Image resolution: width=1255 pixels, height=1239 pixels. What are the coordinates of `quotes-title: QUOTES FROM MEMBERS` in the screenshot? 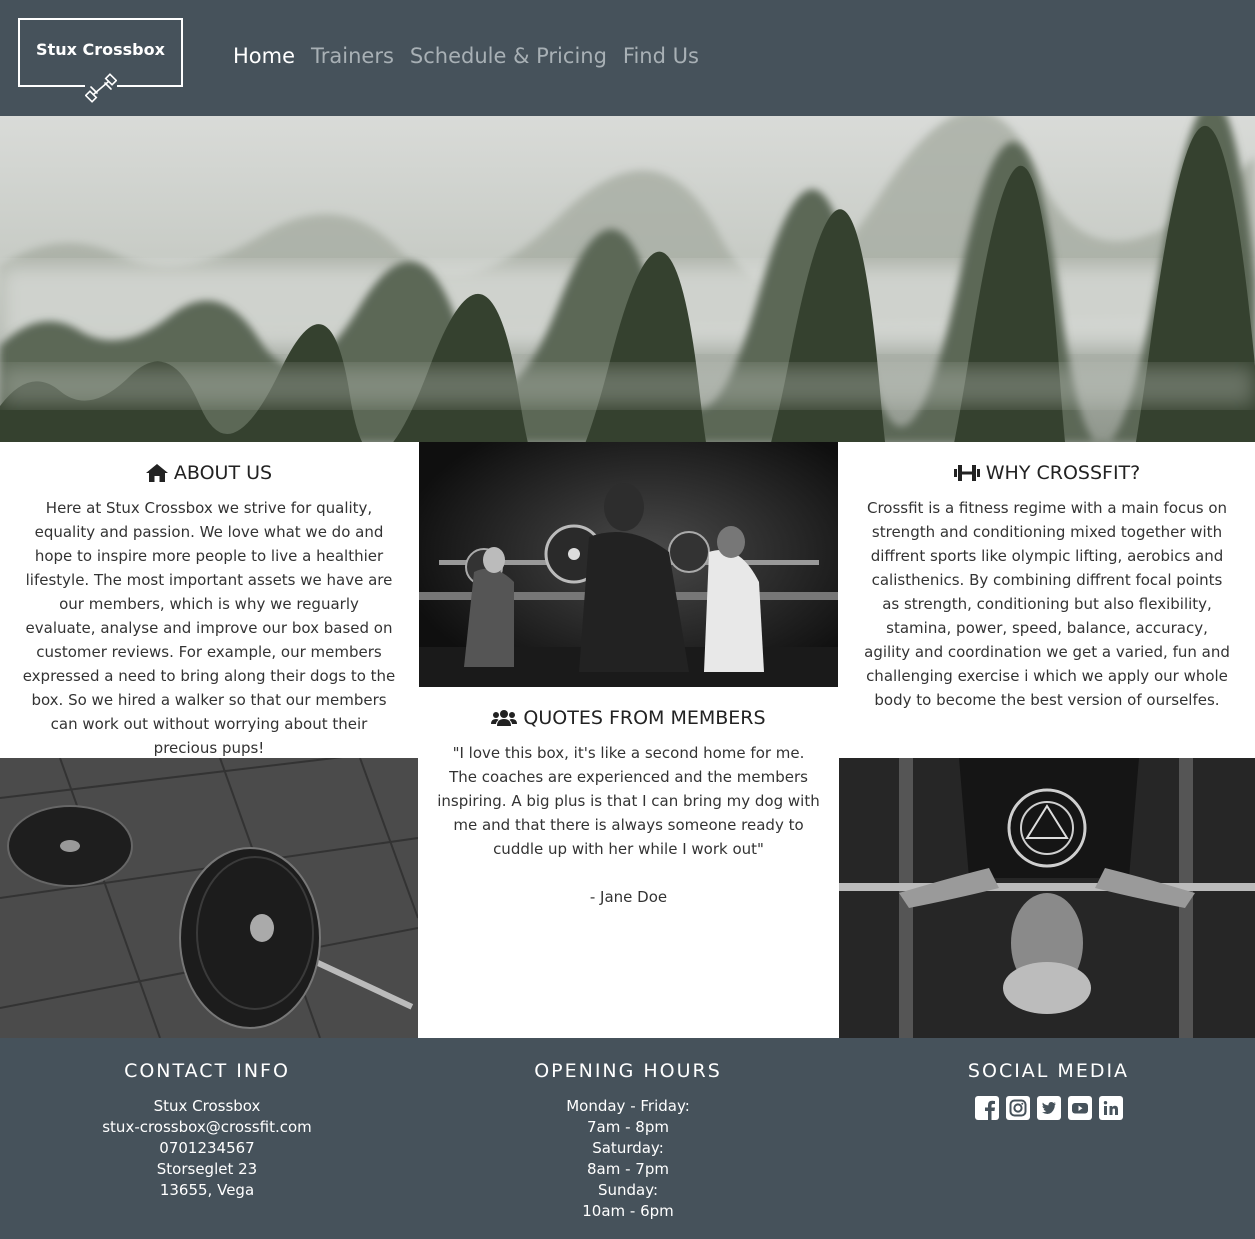 It's located at (644, 718).